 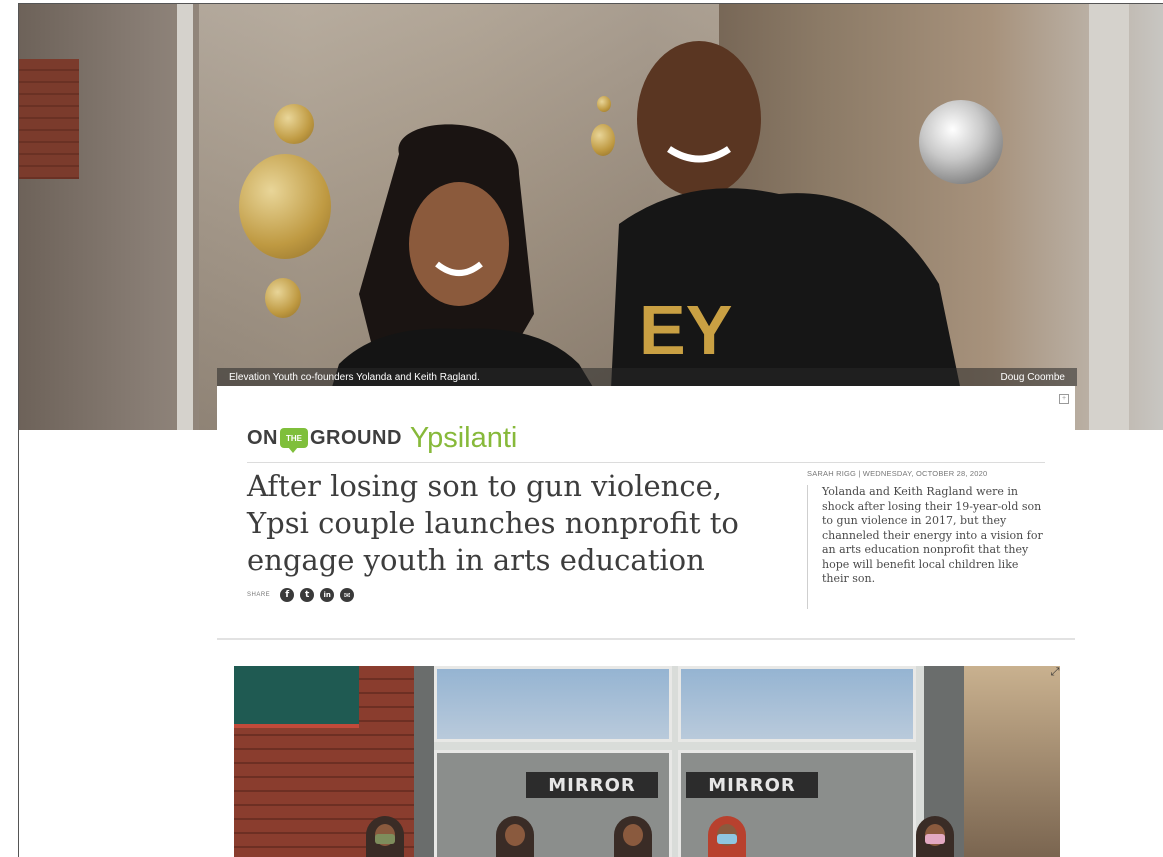 I want to click on speech-bubble-icon: THE, so click(x=294, y=440).